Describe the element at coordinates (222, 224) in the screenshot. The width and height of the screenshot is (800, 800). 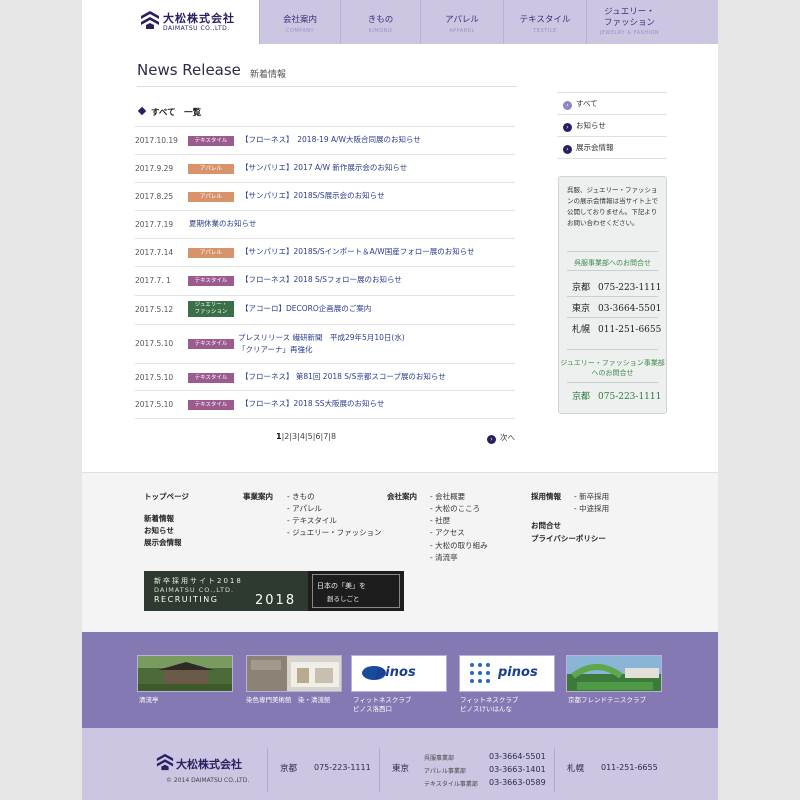
I see `news-title-link: 夏期休業のお知らせ` at that location.